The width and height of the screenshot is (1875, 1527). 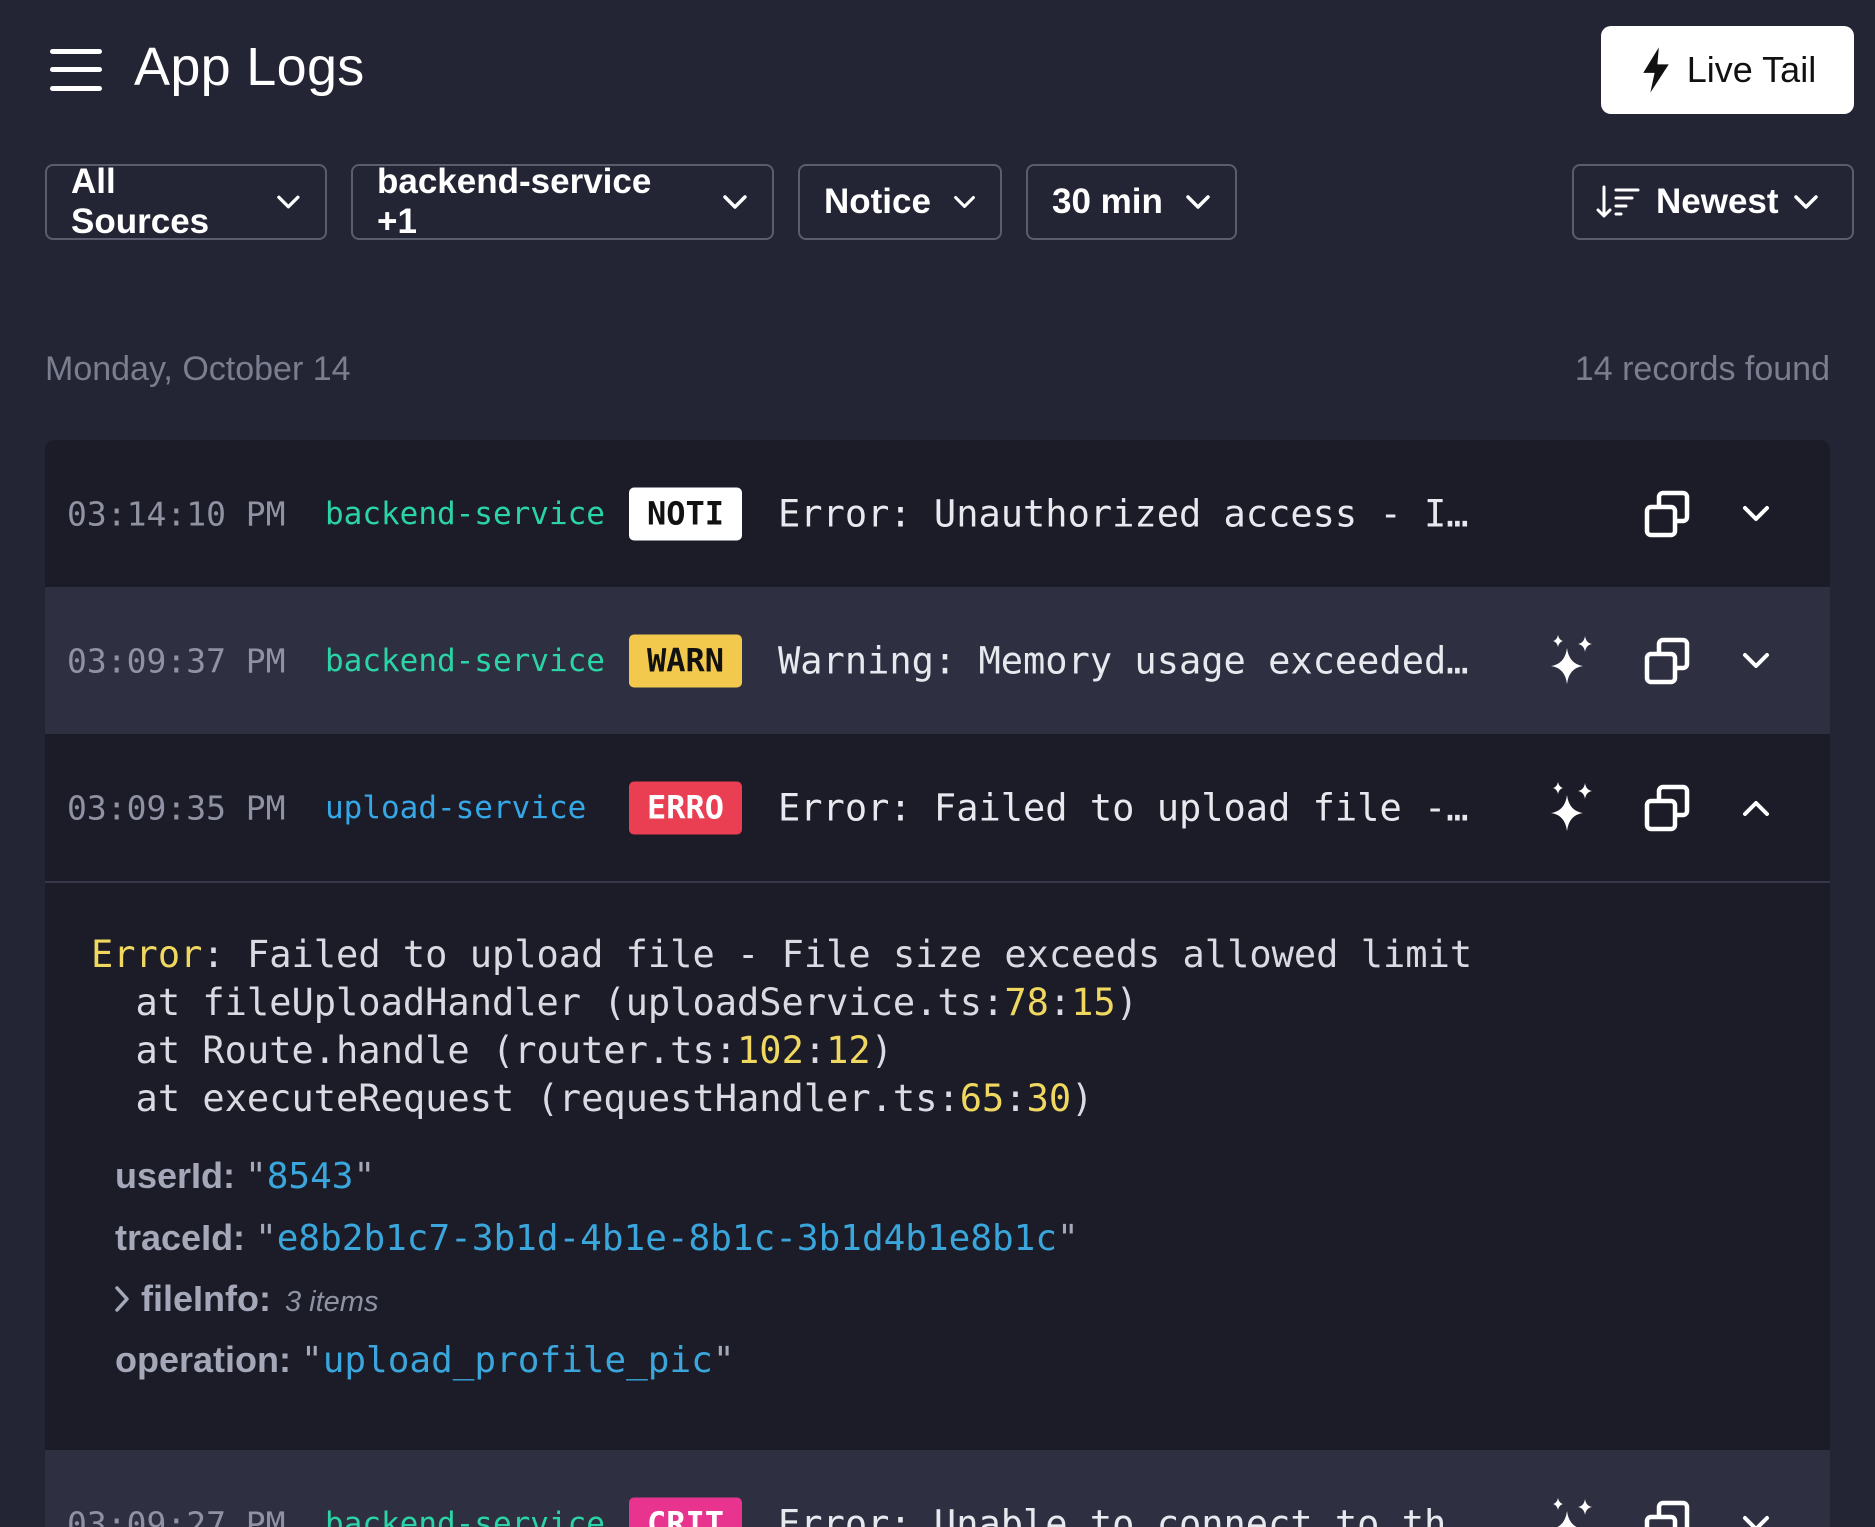 I want to click on stack-frame-col: 30, so click(x=1049, y=1098).